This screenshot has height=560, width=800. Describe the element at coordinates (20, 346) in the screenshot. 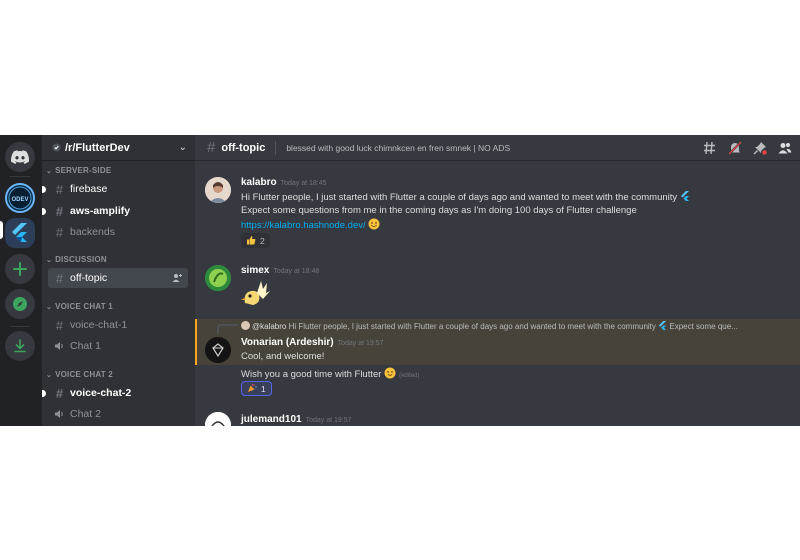

I see `download-icon` at that location.